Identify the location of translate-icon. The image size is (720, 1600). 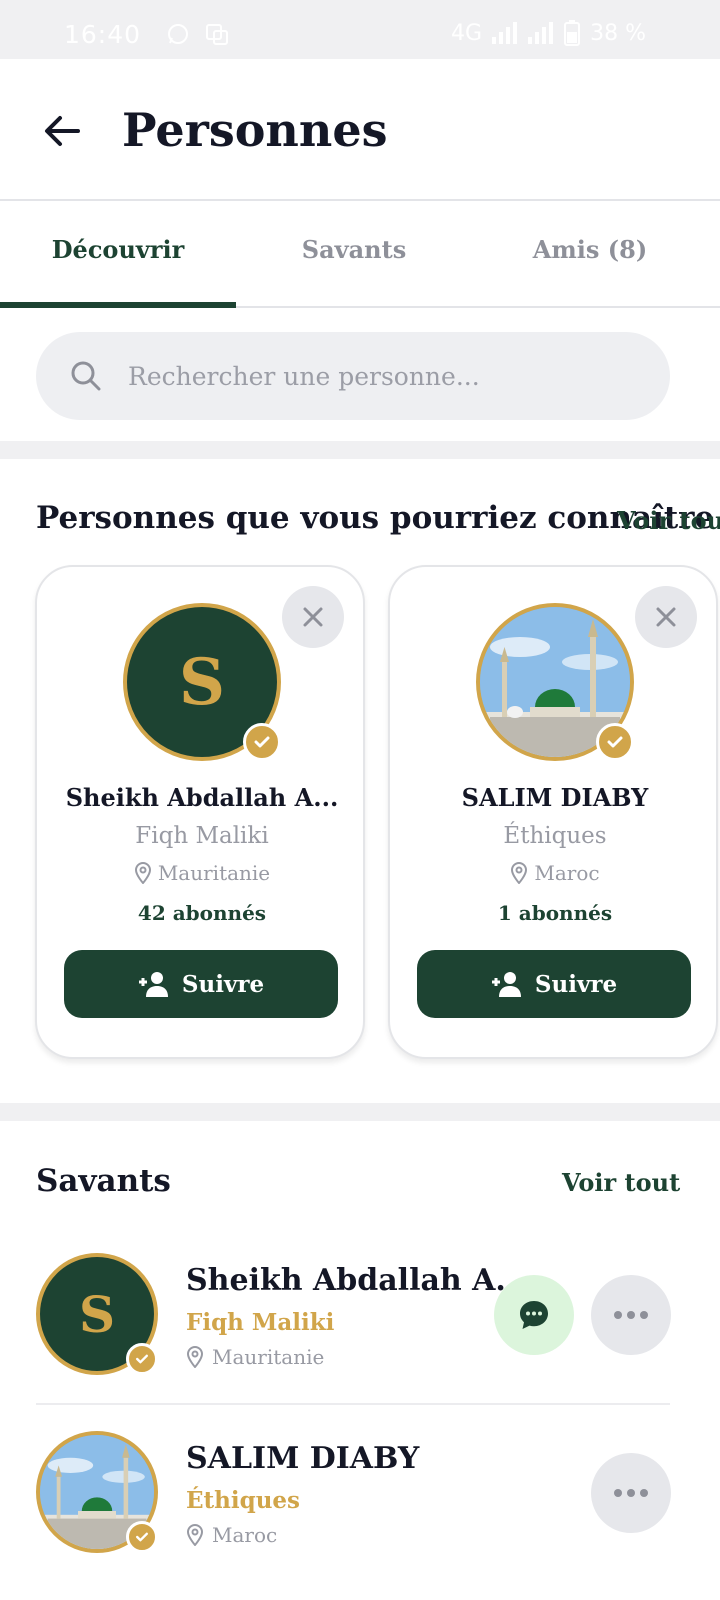
(217, 34).